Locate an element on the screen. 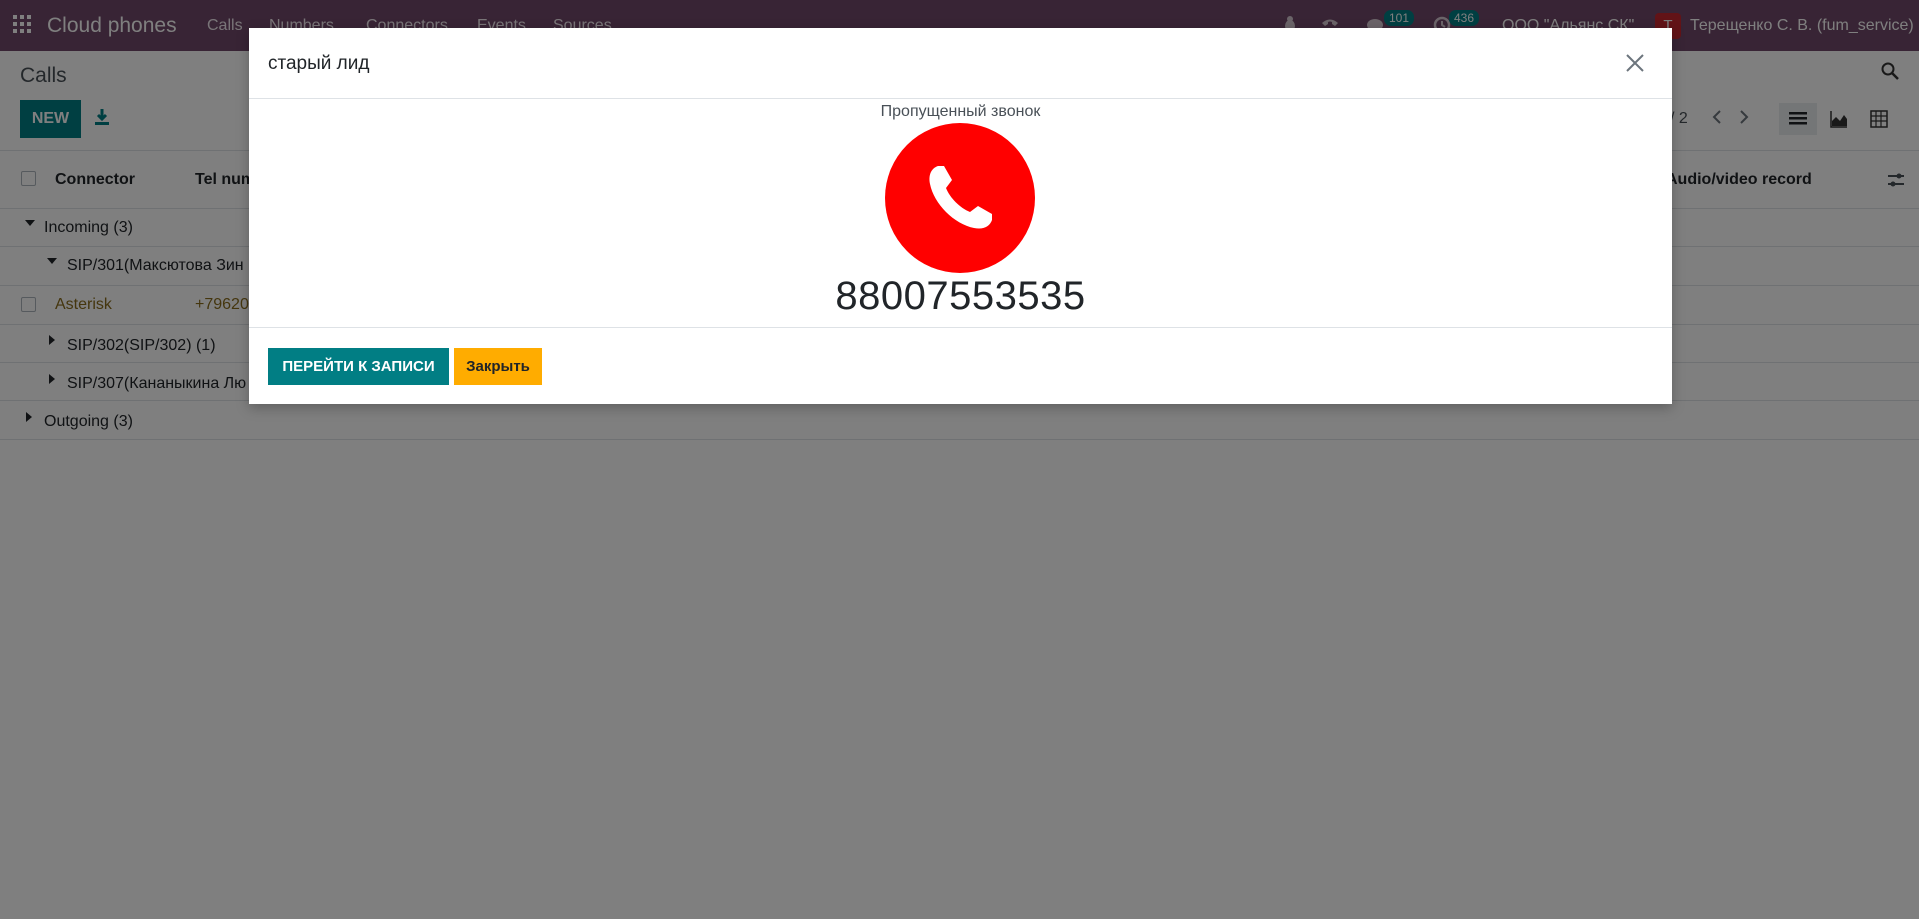 This screenshot has width=1919, height=919. modal-header-divider is located at coordinates (960, 98).